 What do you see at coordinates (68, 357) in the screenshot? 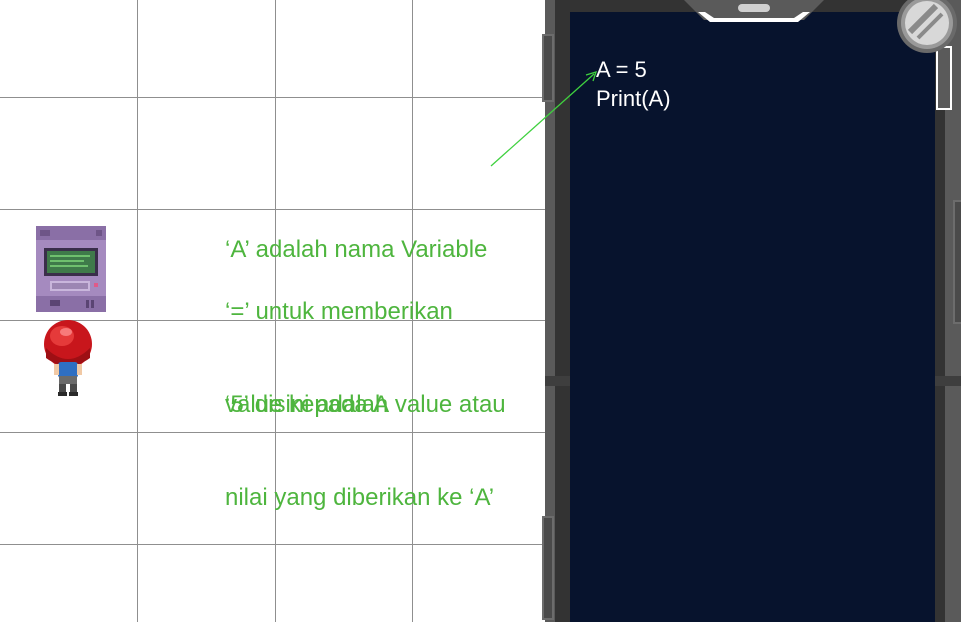
I see `player-character-icon` at bounding box center [68, 357].